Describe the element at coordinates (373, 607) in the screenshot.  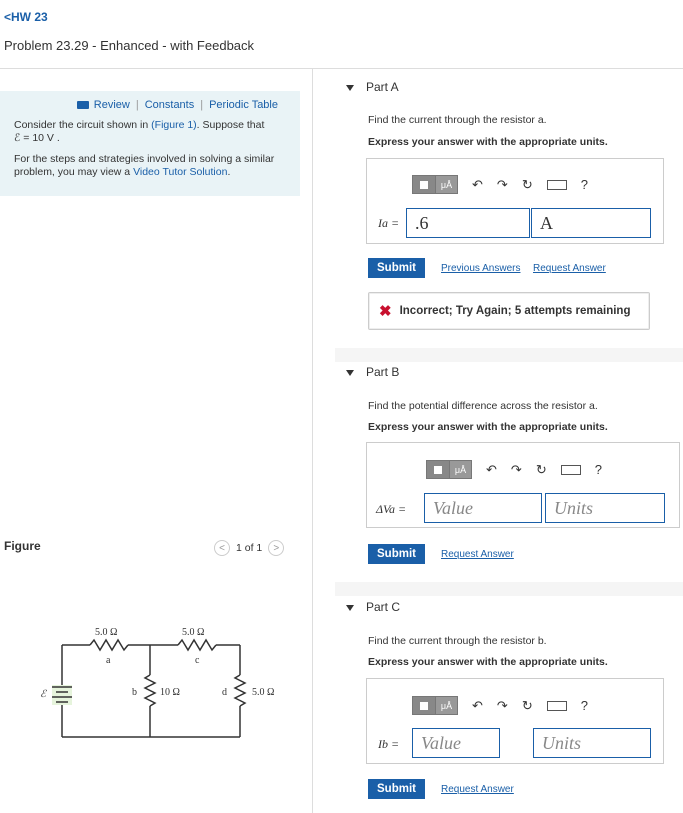
I see `part-c-header: Part C` at that location.